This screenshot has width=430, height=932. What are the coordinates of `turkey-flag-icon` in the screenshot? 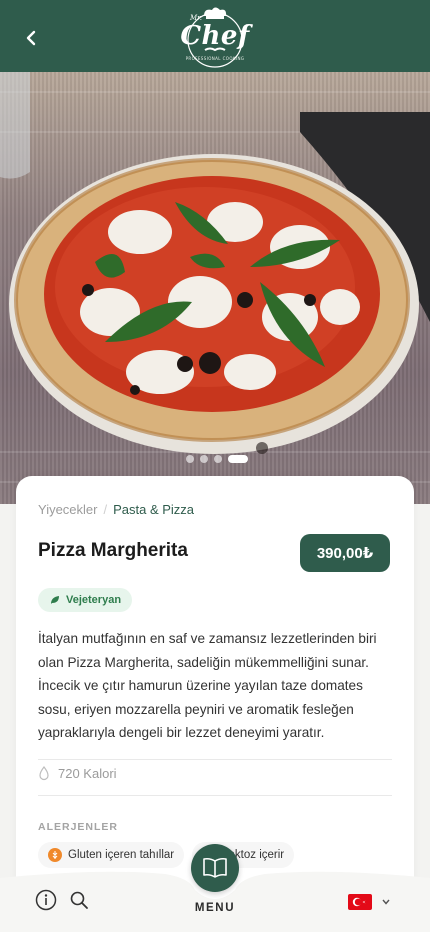 It's located at (360, 902).